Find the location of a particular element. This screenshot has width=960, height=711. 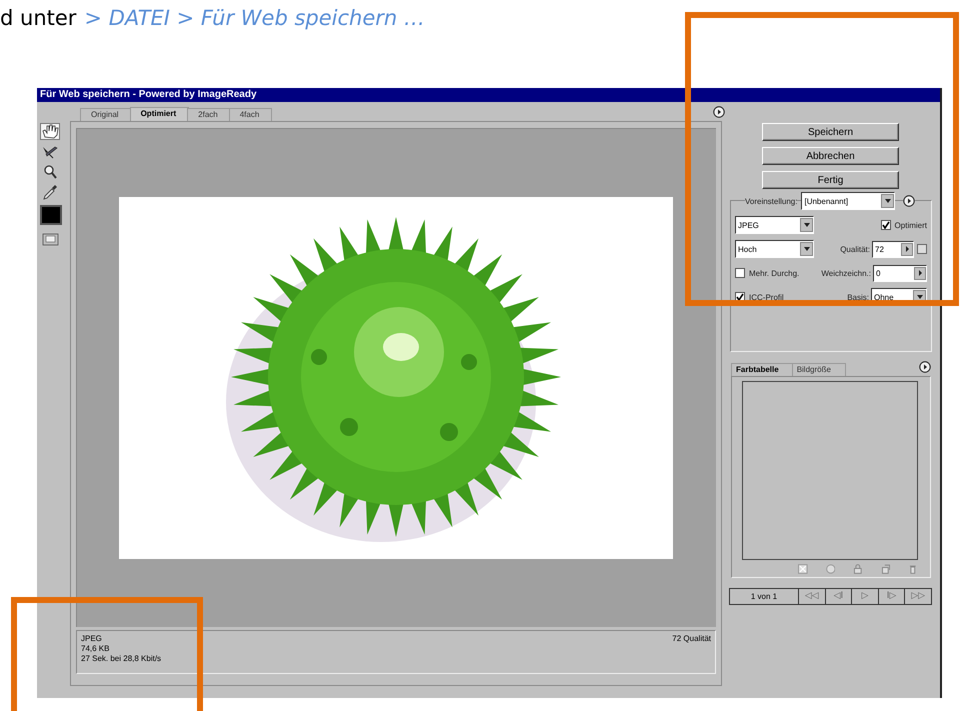

new-color-icon is located at coordinates (885, 569).